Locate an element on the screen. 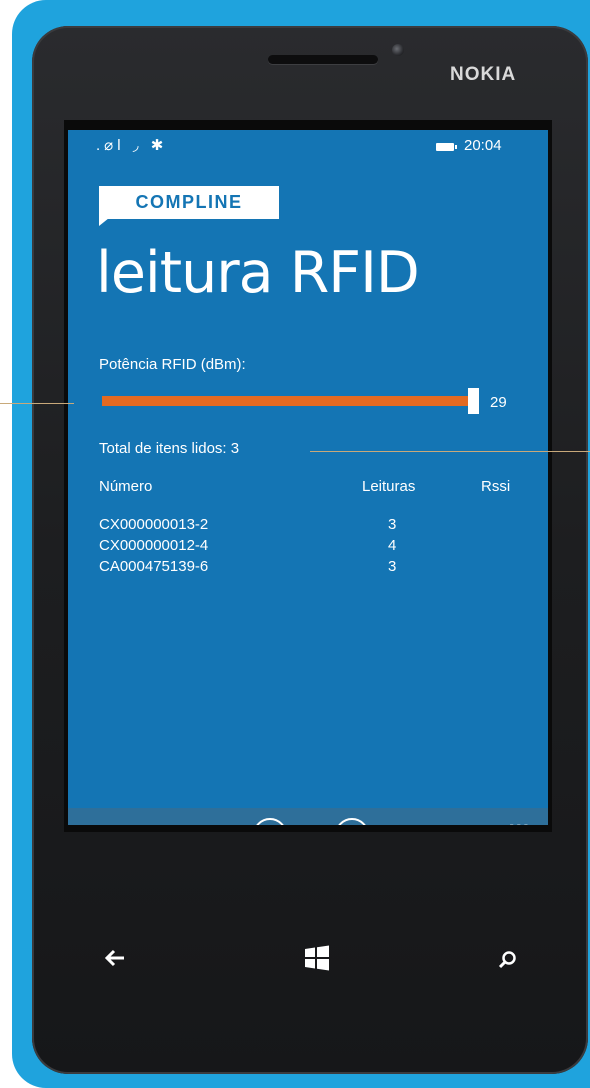  column-header-leituras: Leituras is located at coordinates (389, 486).